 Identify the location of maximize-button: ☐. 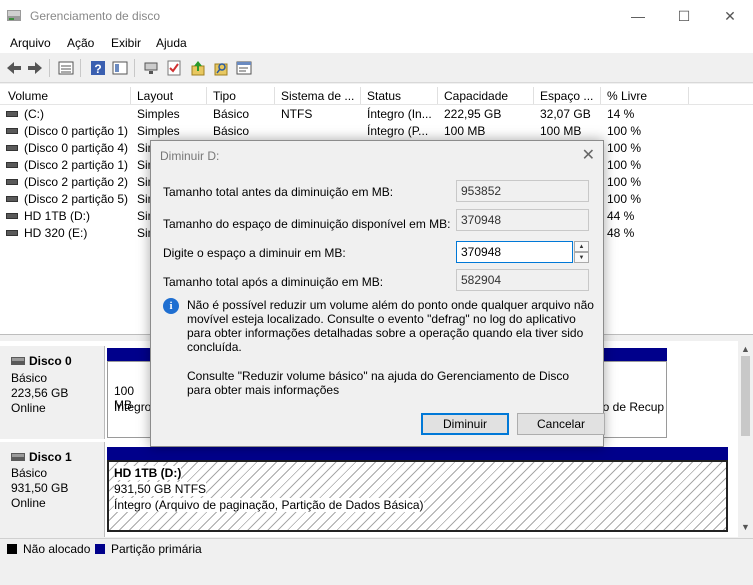
(684, 16).